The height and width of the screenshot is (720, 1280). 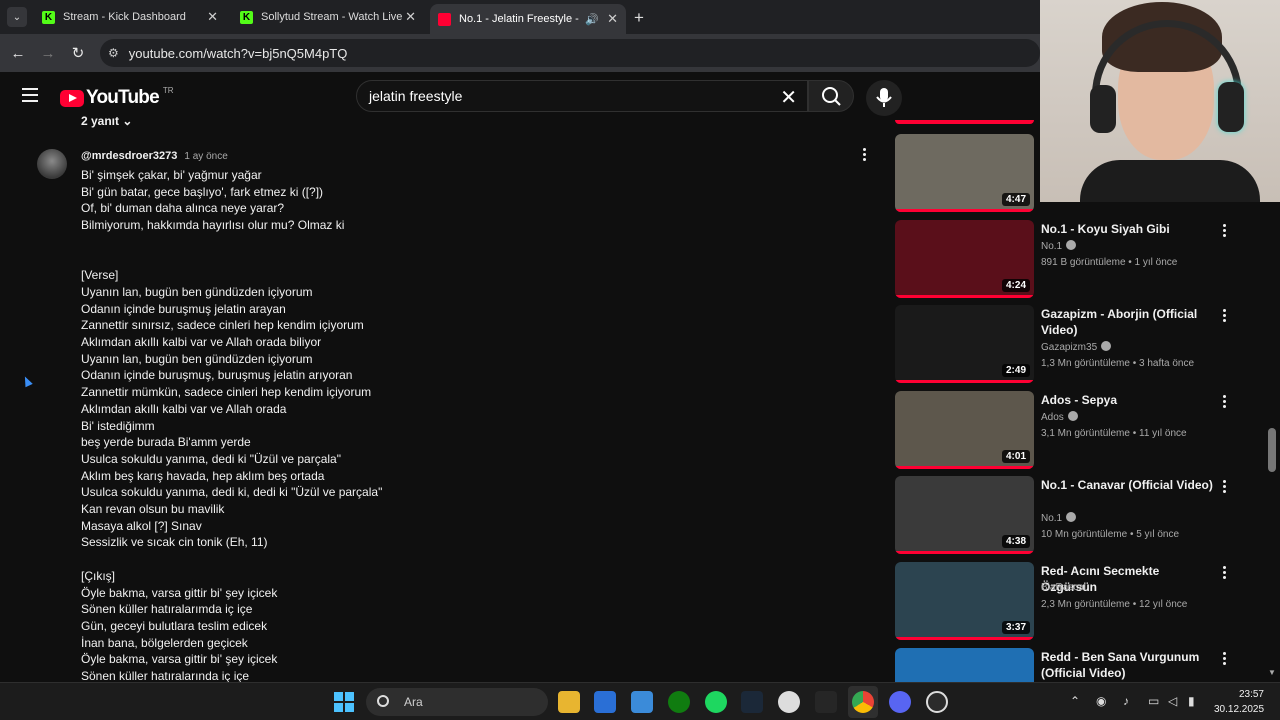 I want to click on discord-tray-icon: ◉, so click(x=1103, y=701).